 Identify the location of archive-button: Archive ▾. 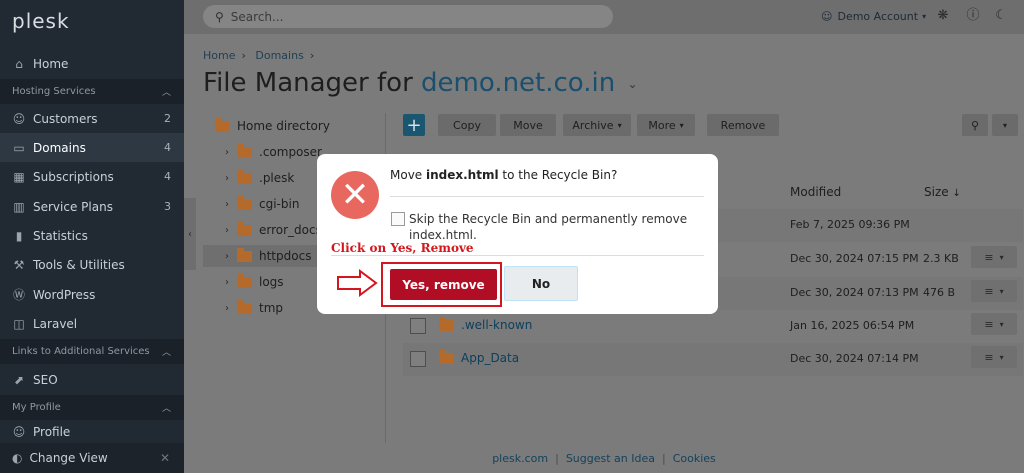
(597, 125).